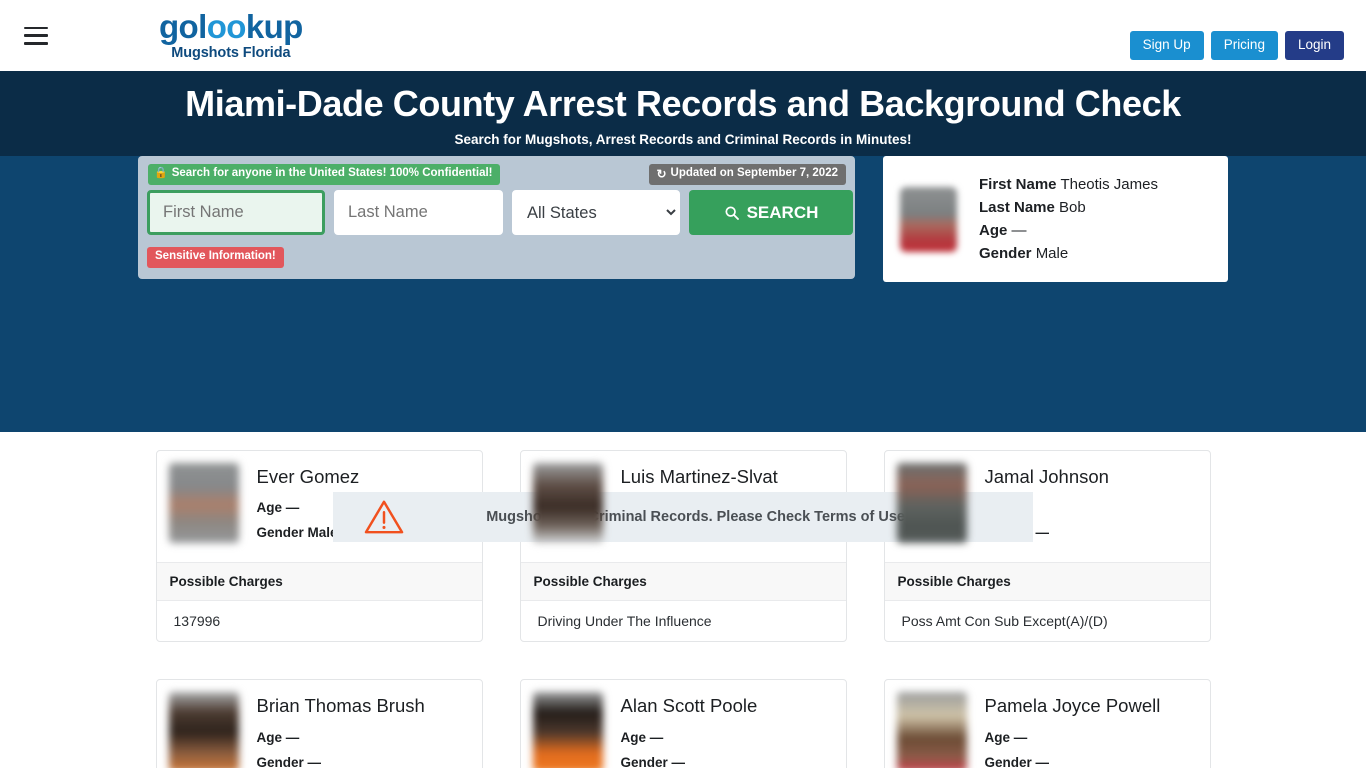 Image resolution: width=1366 pixels, height=768 pixels. I want to click on featured-field-gender: Gender Male, so click(1068, 253).